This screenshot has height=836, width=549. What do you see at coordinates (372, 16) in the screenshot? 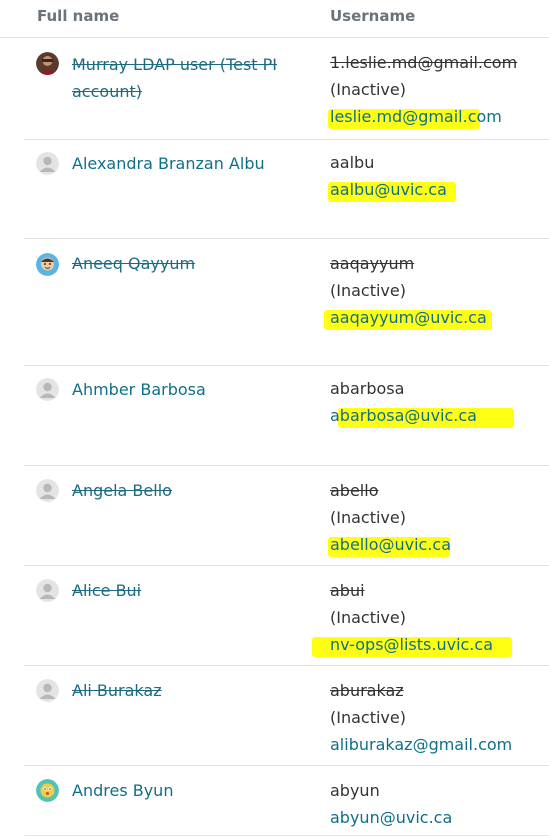
I see `column-header-username: Username` at bounding box center [372, 16].